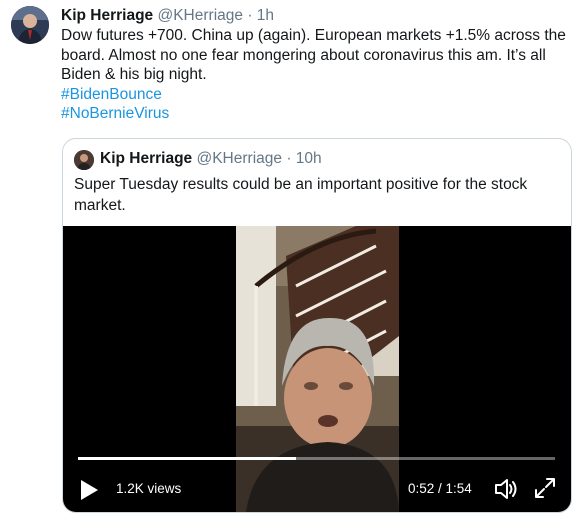 The width and height of the screenshot is (578, 518). I want to click on volume-button, so click(506, 489).